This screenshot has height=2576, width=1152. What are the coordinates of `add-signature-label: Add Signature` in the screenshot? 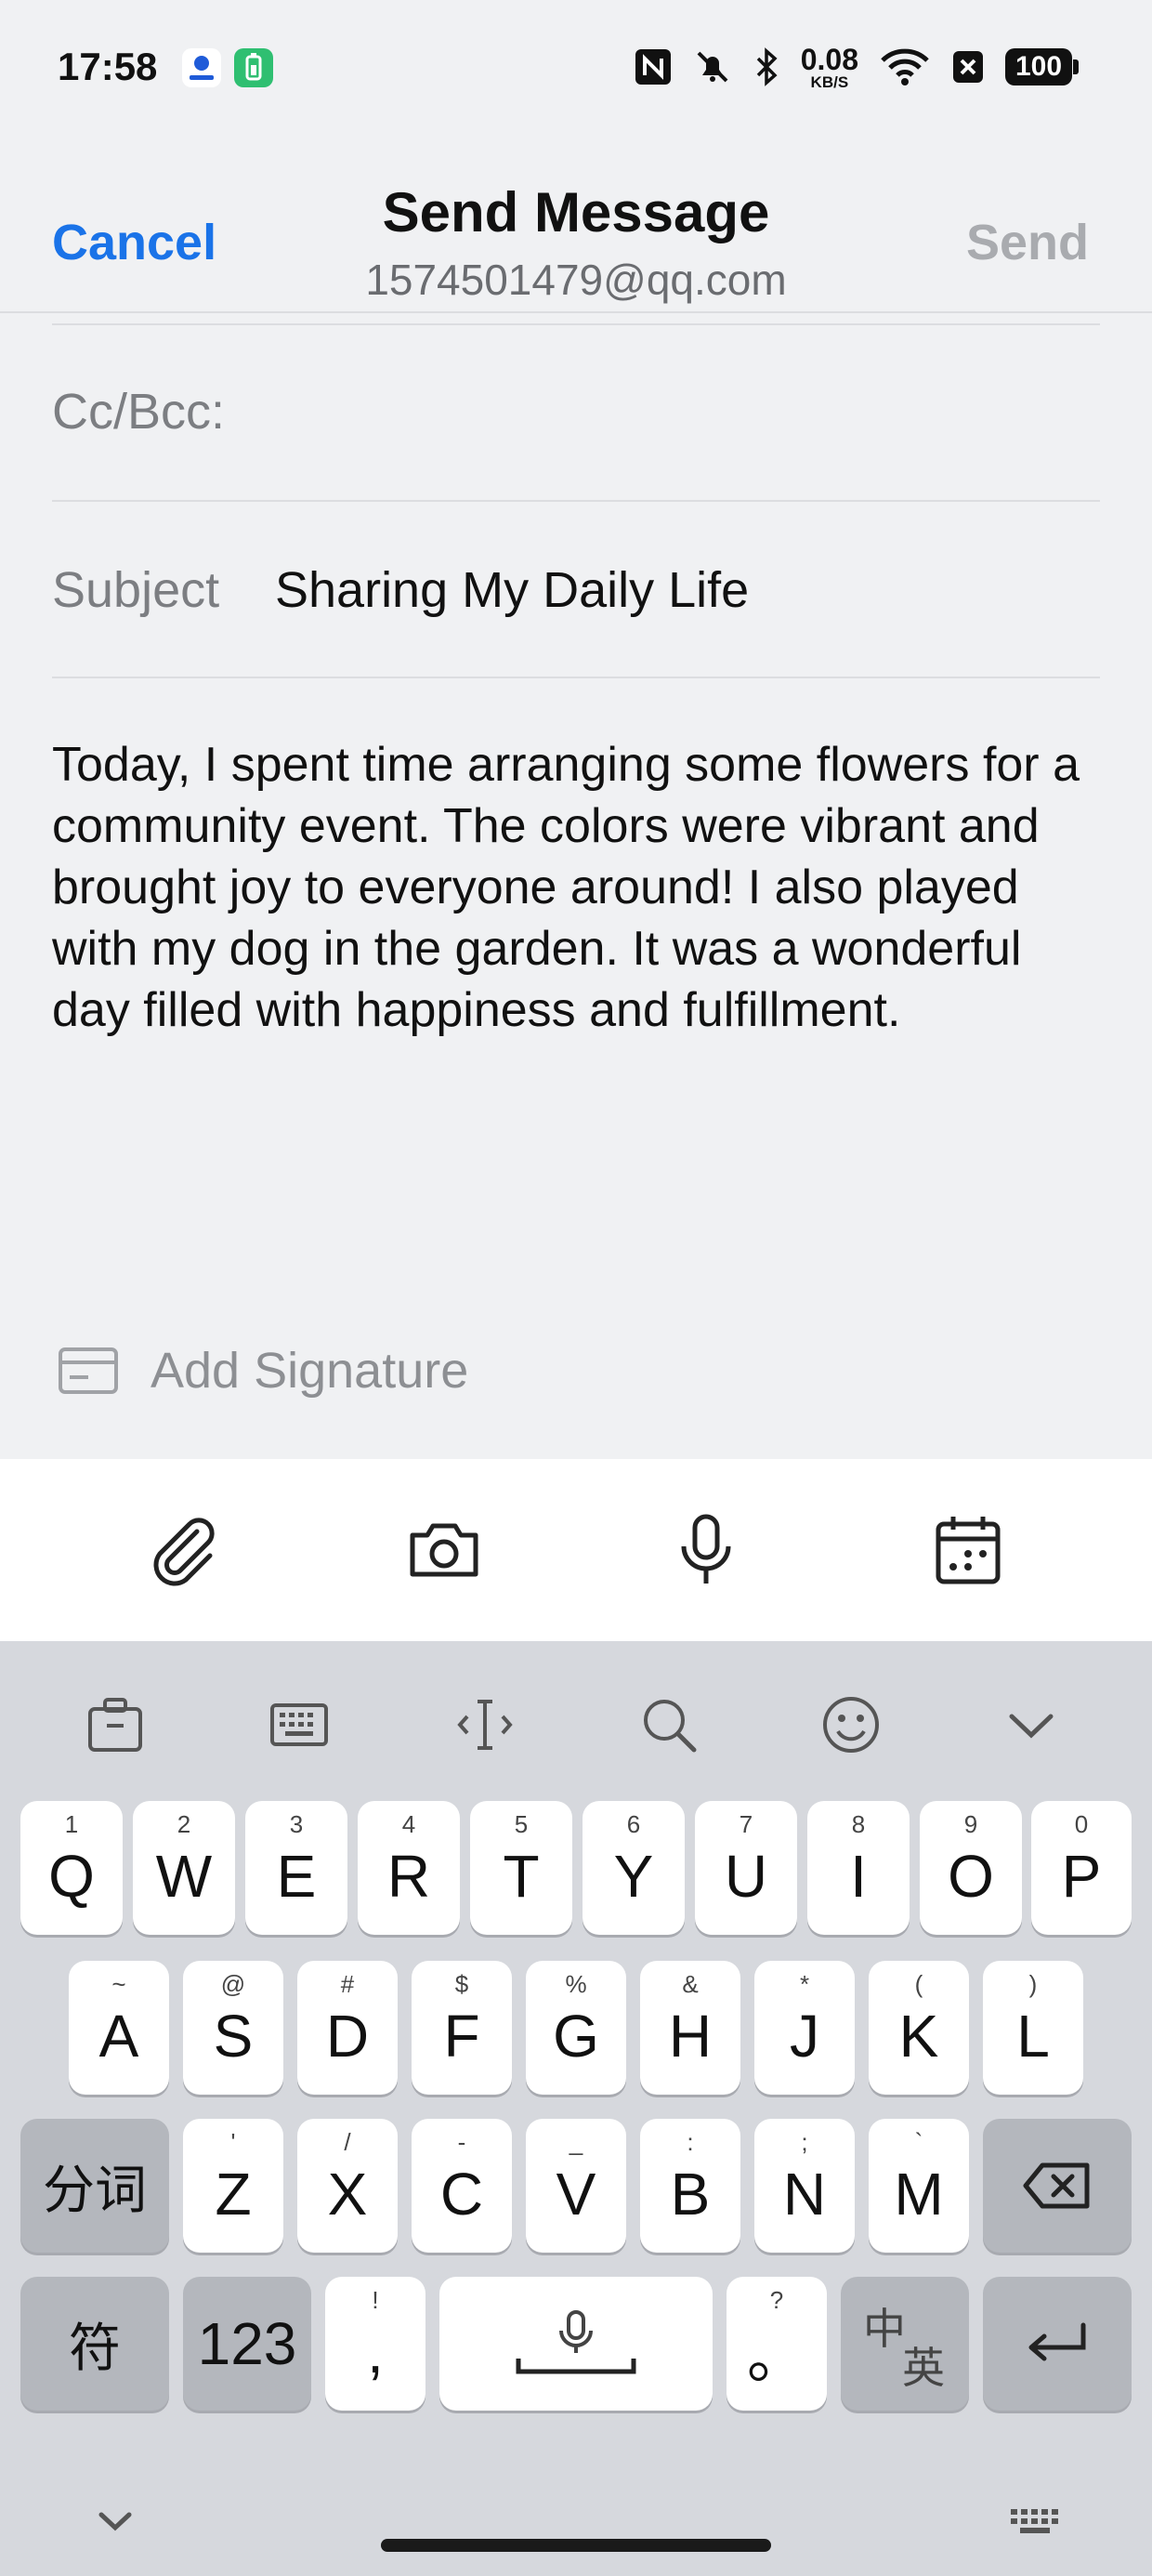 It's located at (310, 1371).